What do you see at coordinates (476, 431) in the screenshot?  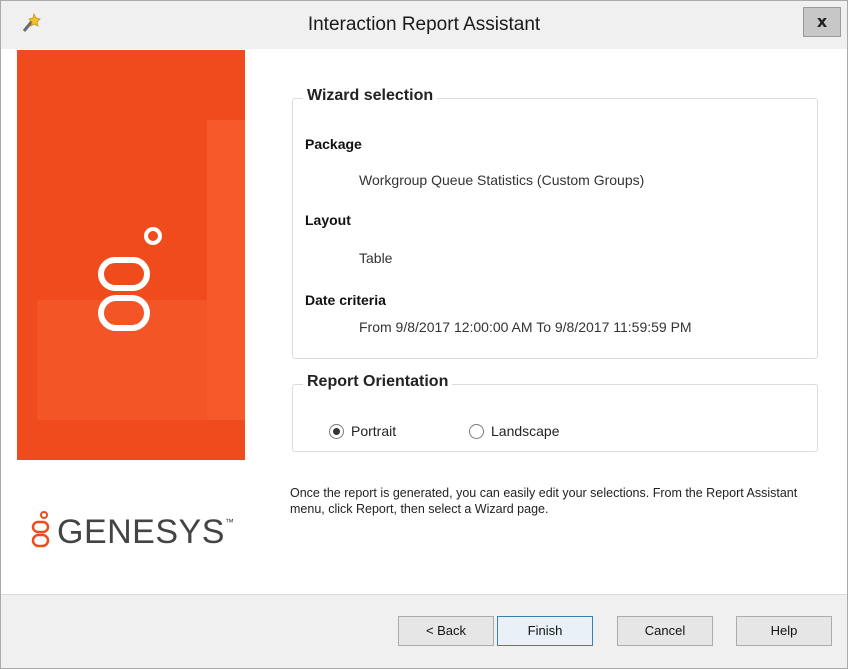 I see `landscape-radio` at bounding box center [476, 431].